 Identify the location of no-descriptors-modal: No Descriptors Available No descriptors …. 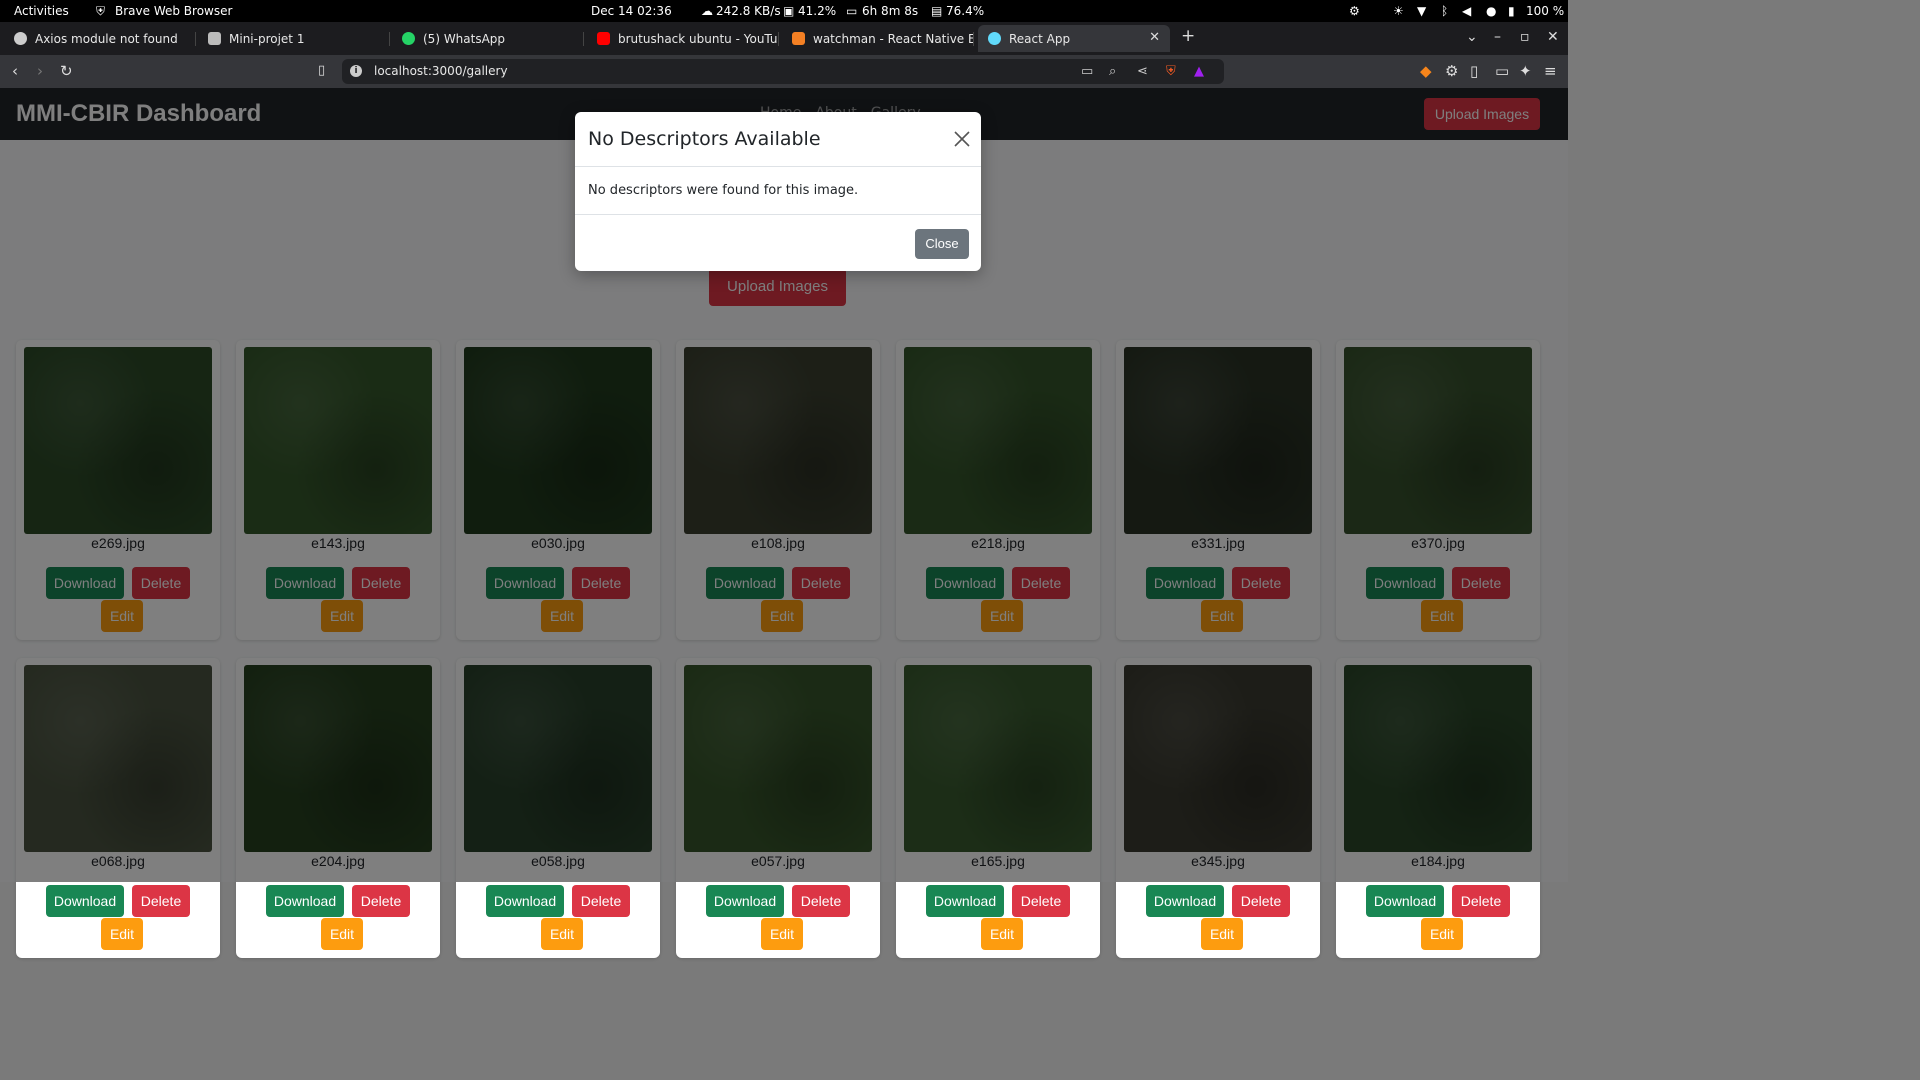
(778, 191).